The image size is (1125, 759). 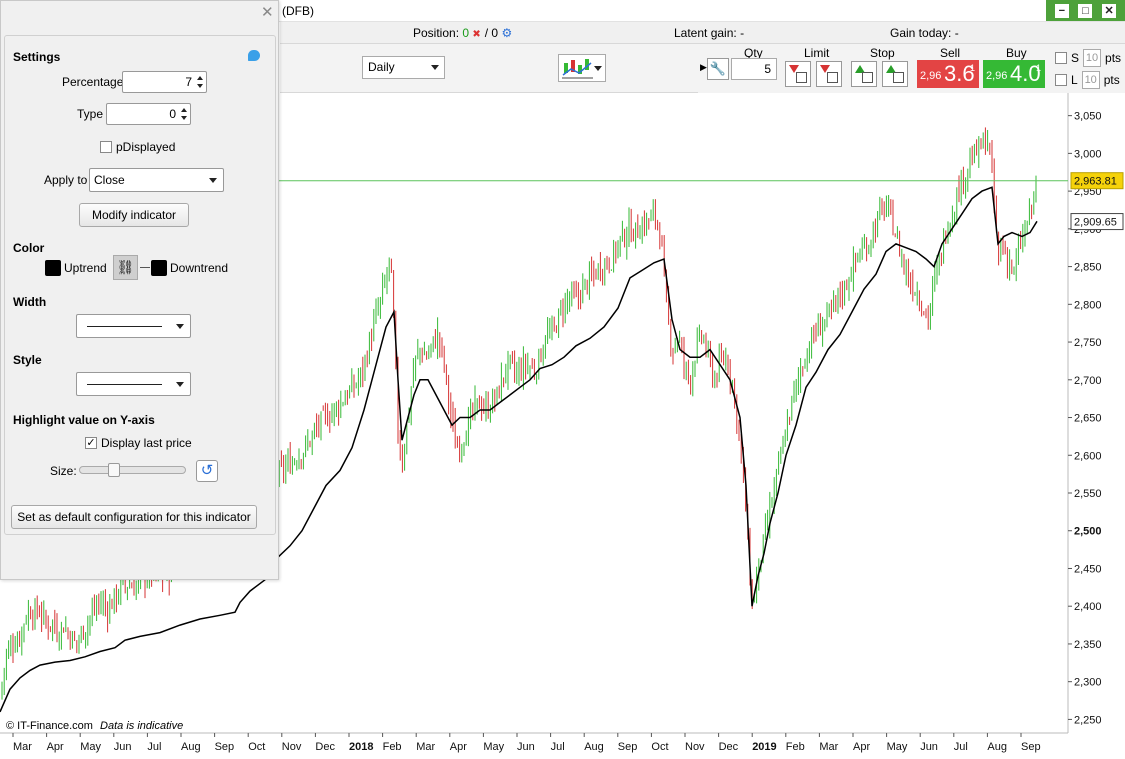 I want to click on wrench-icon: 🔧, so click(x=718, y=69).